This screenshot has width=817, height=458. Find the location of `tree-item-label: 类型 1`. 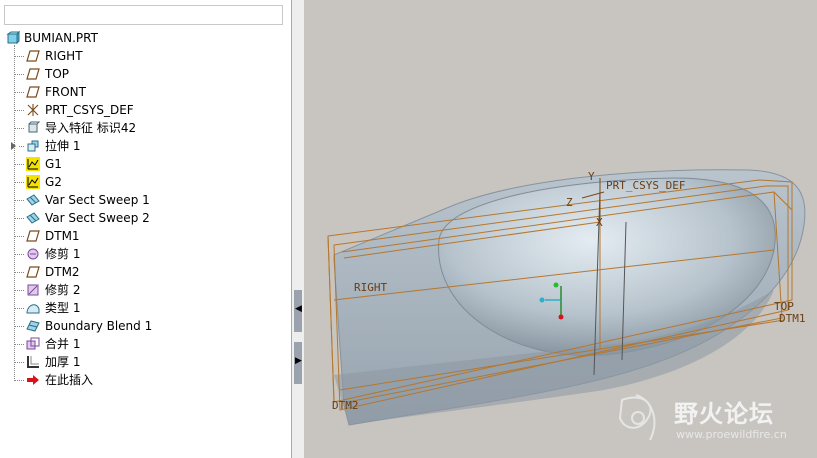

tree-item-label: 类型 1 is located at coordinates (63, 308).